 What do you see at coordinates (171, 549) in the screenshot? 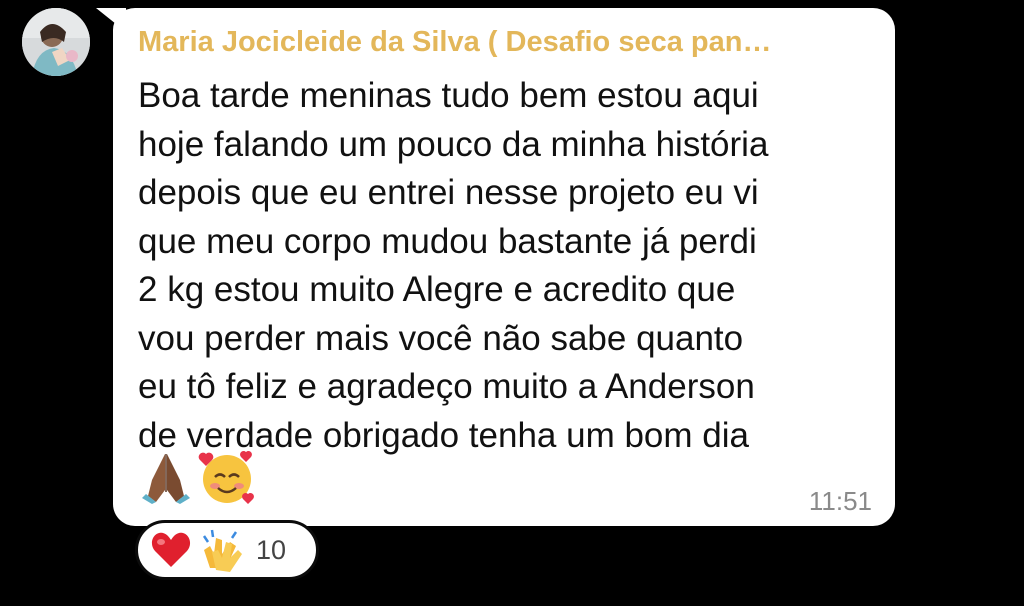
I see `red-heart-icon` at bounding box center [171, 549].